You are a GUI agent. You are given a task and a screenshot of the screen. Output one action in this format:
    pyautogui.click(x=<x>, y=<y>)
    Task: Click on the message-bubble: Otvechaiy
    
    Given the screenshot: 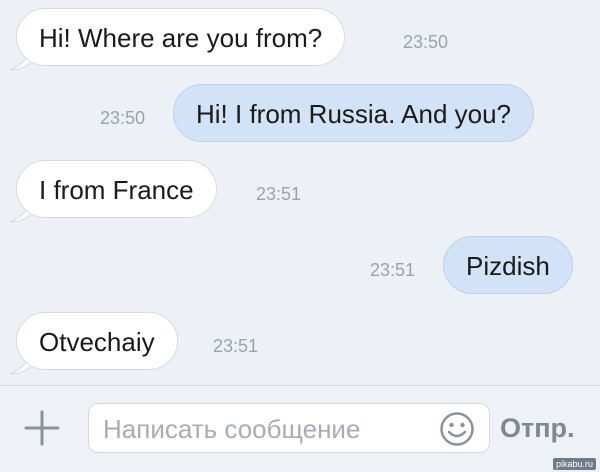 What is the action you would take?
    pyautogui.click(x=97, y=341)
    